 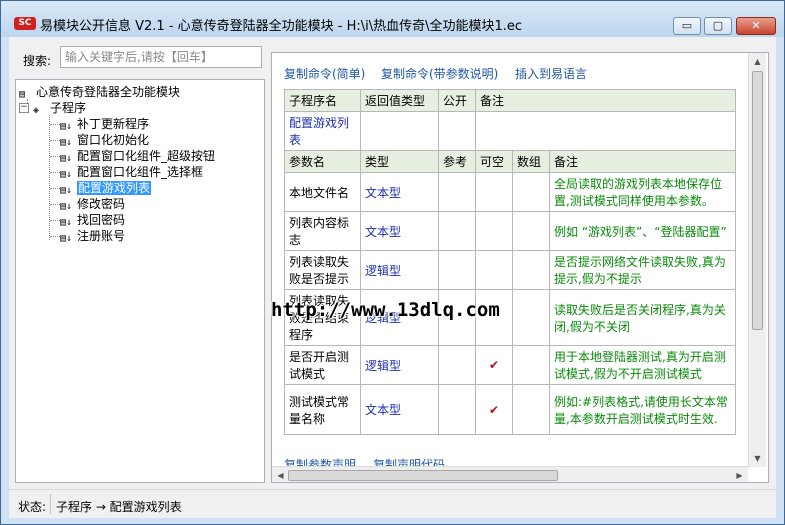 What do you see at coordinates (423, 475) in the screenshot?
I see `horizontal-scroll-thumb` at bounding box center [423, 475].